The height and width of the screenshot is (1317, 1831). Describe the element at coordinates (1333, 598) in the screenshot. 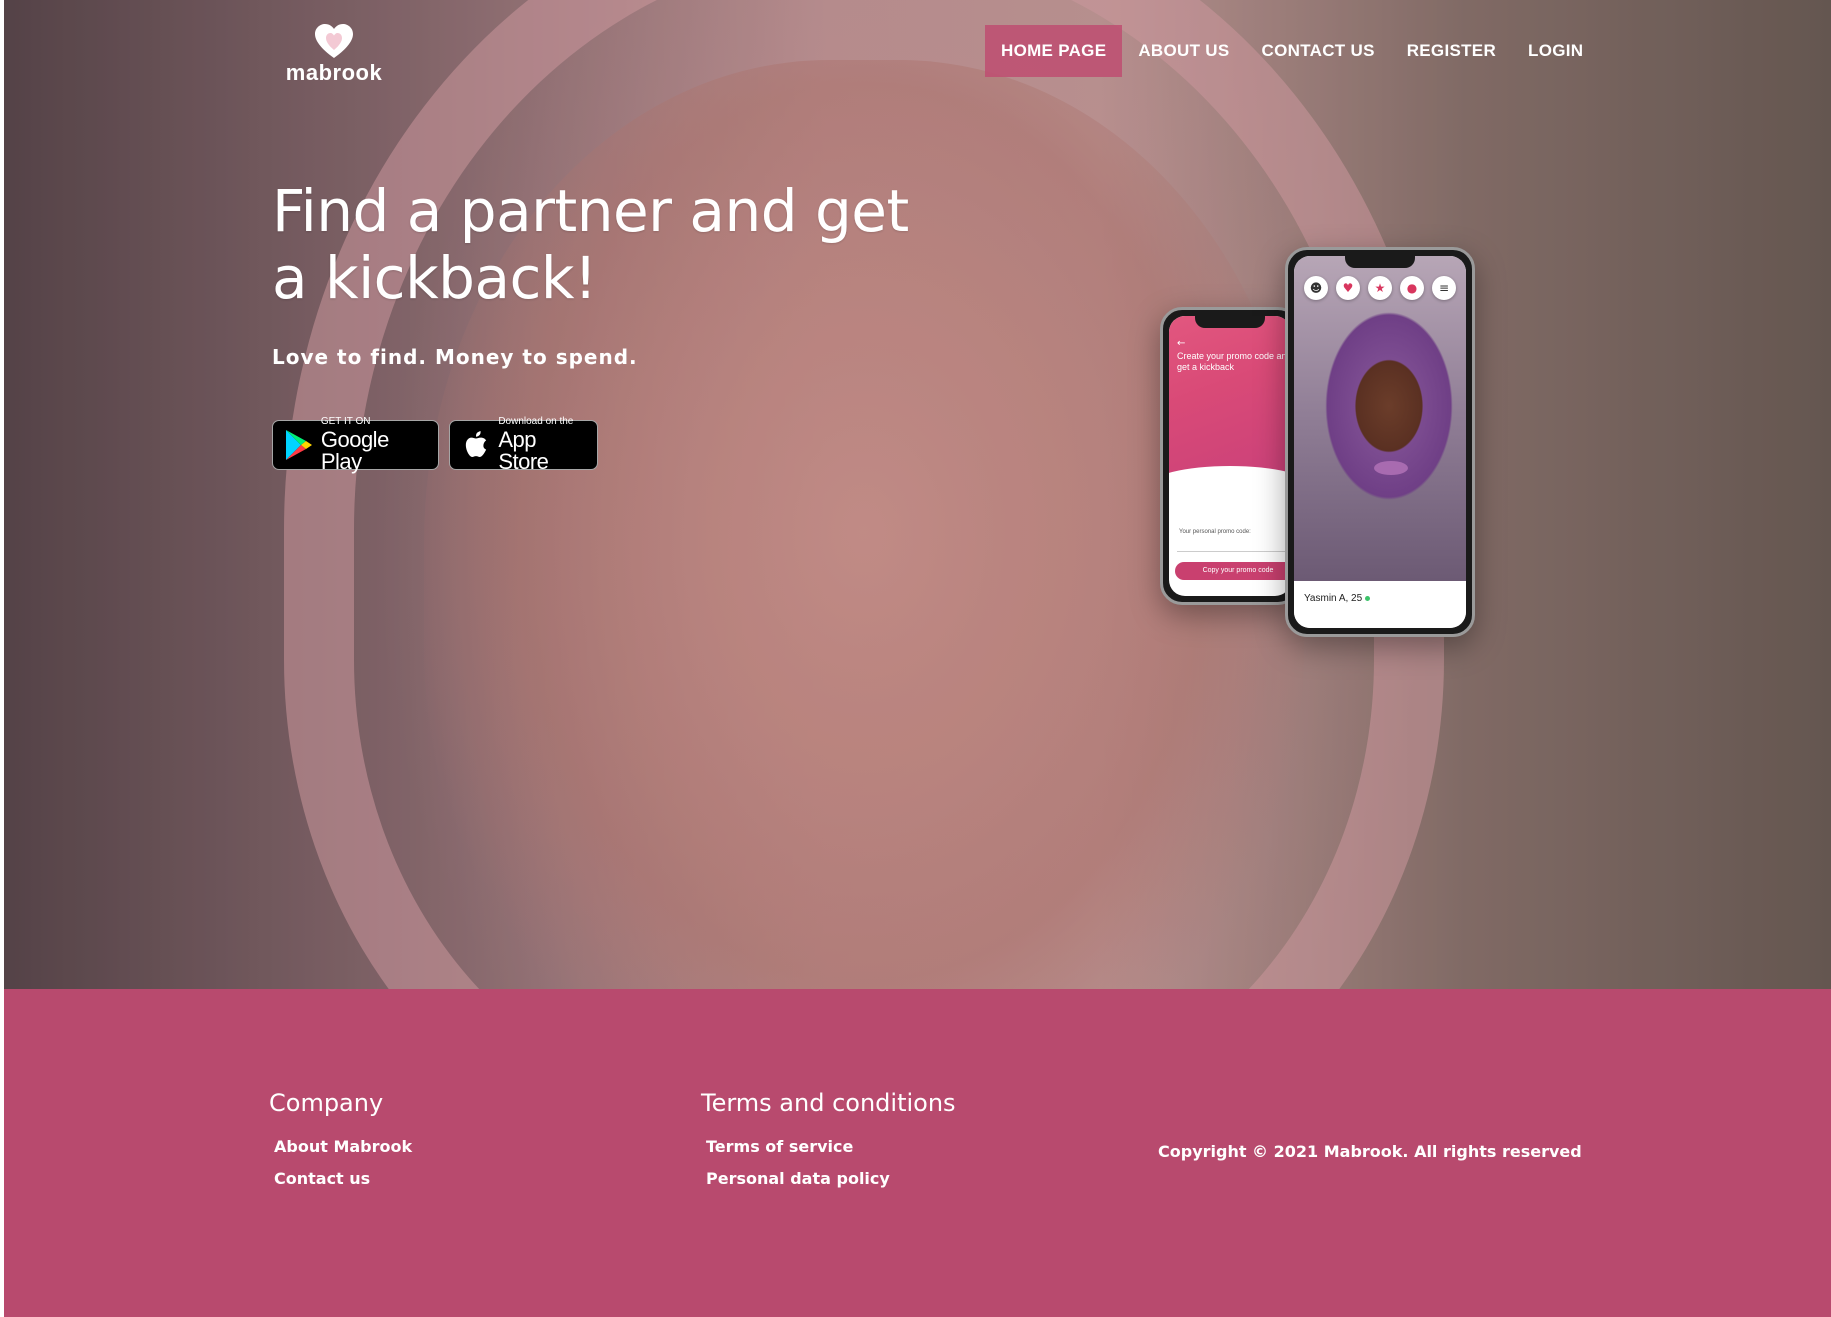

I see `profile-name: Yasmin A, 25` at that location.